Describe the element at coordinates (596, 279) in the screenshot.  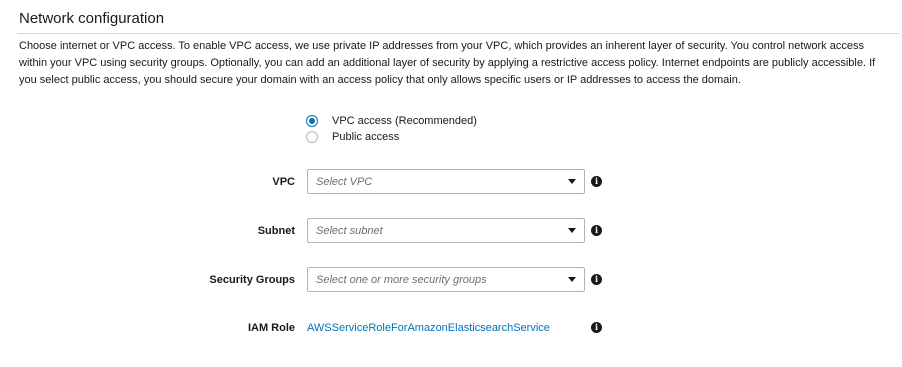
I see `security-groups-info-icon: i` at that location.